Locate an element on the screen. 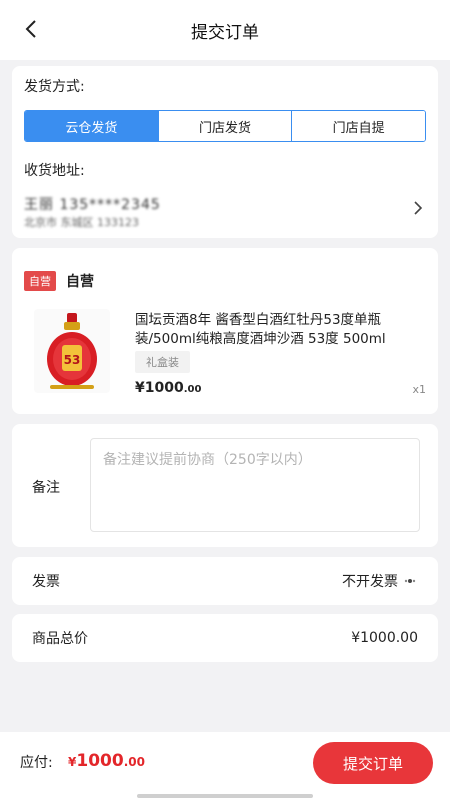  shipping-option-cloud-warehouse: 云仓发货 is located at coordinates (92, 126).